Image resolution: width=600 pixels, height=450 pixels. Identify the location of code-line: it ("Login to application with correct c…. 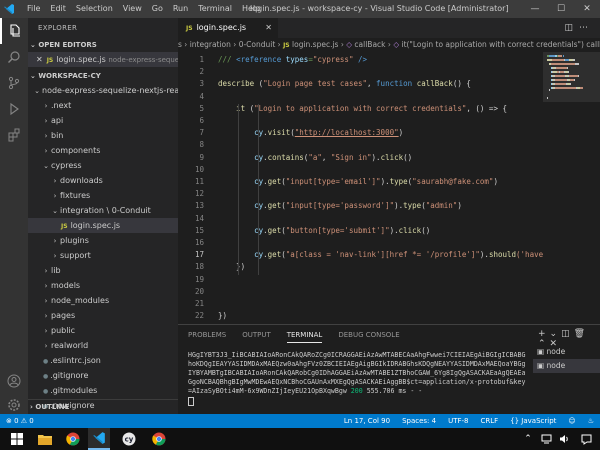
(362, 108).